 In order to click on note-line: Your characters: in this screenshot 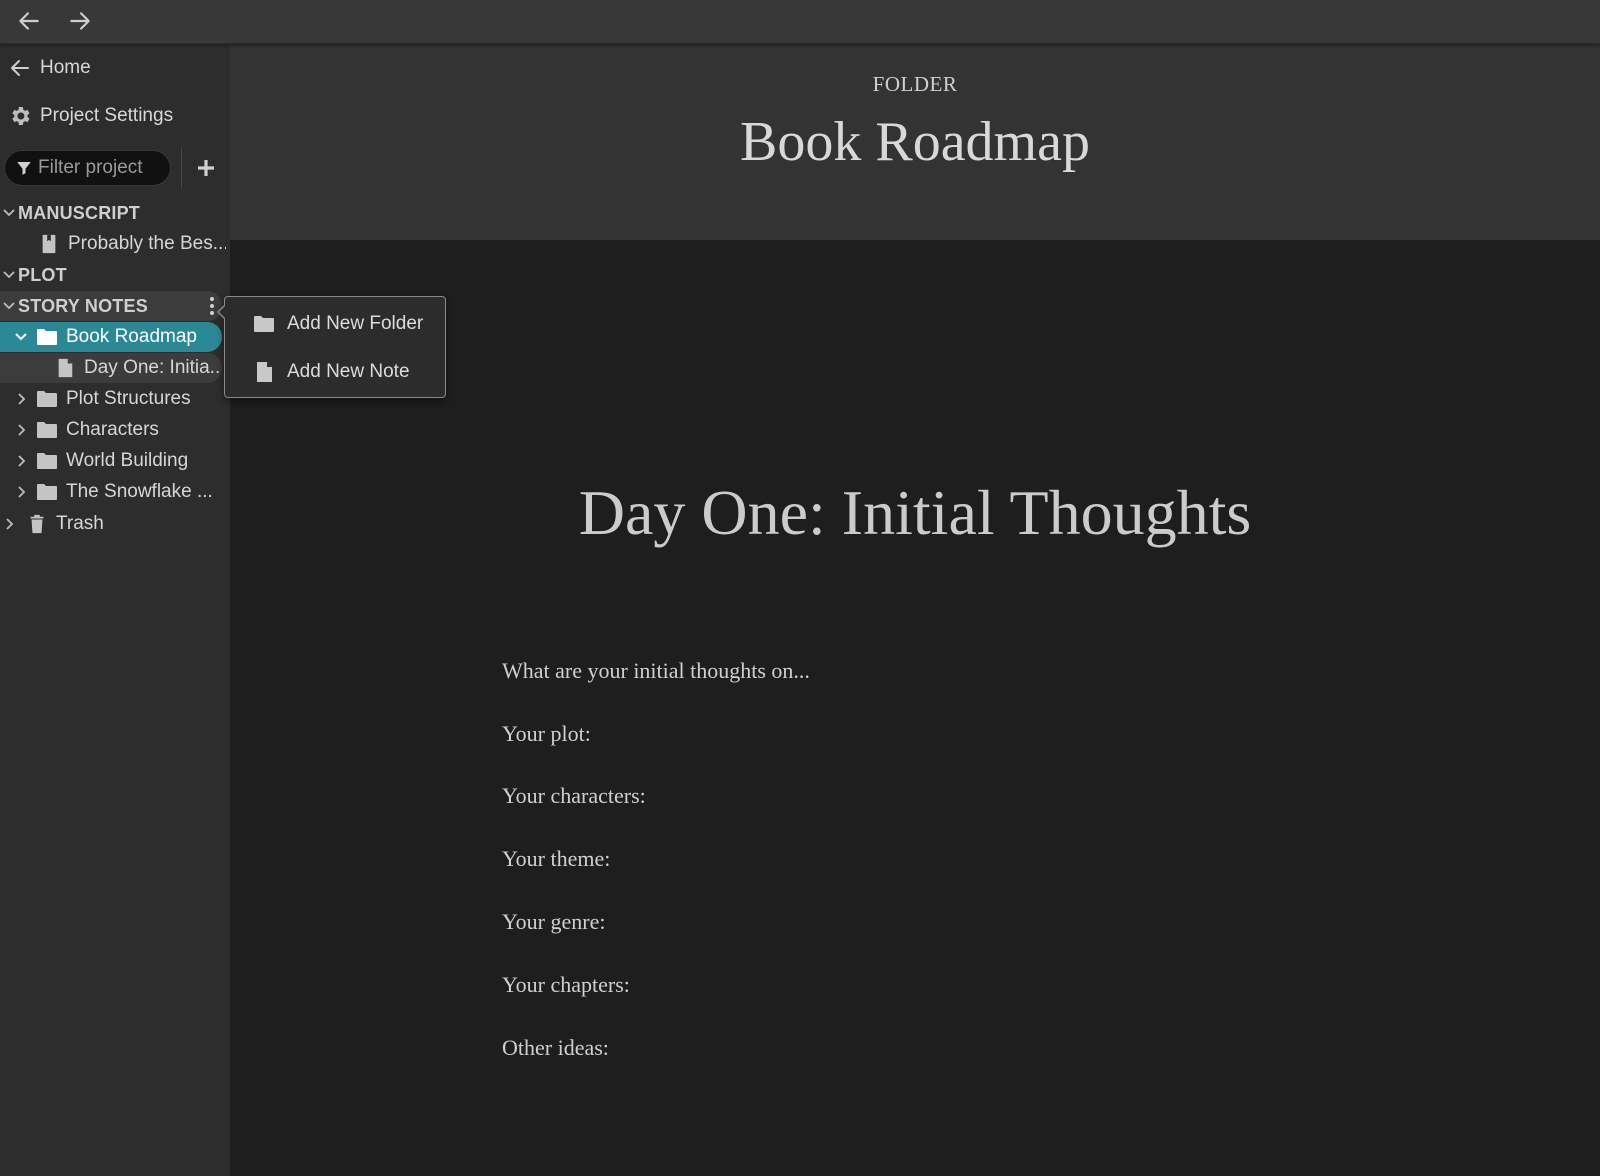, I will do `click(574, 796)`.